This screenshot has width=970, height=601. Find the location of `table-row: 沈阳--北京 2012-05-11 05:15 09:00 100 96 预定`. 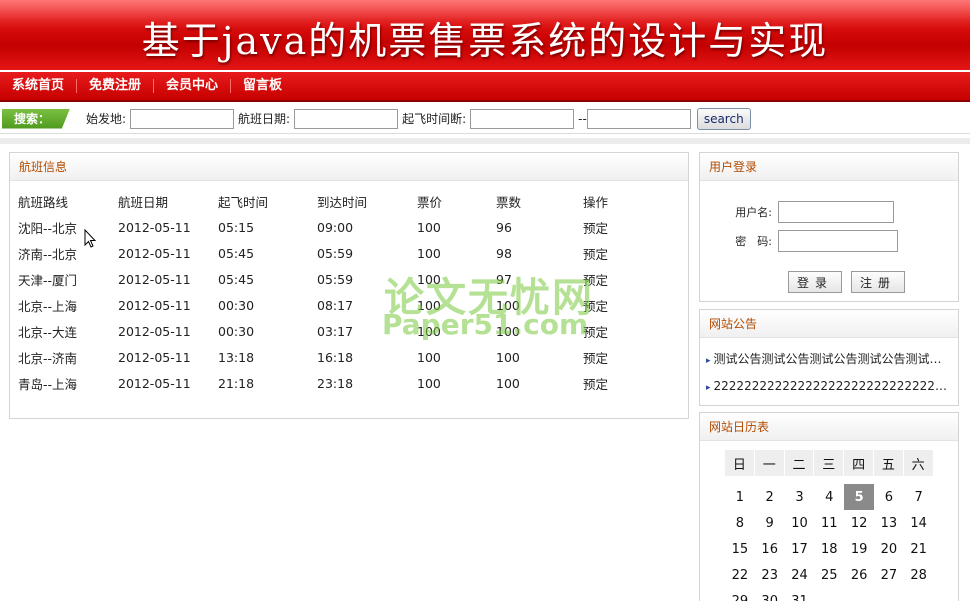

table-row: 沈阳--北京 2012-05-11 05:15 09:00 100 96 预定 is located at coordinates (320, 227).